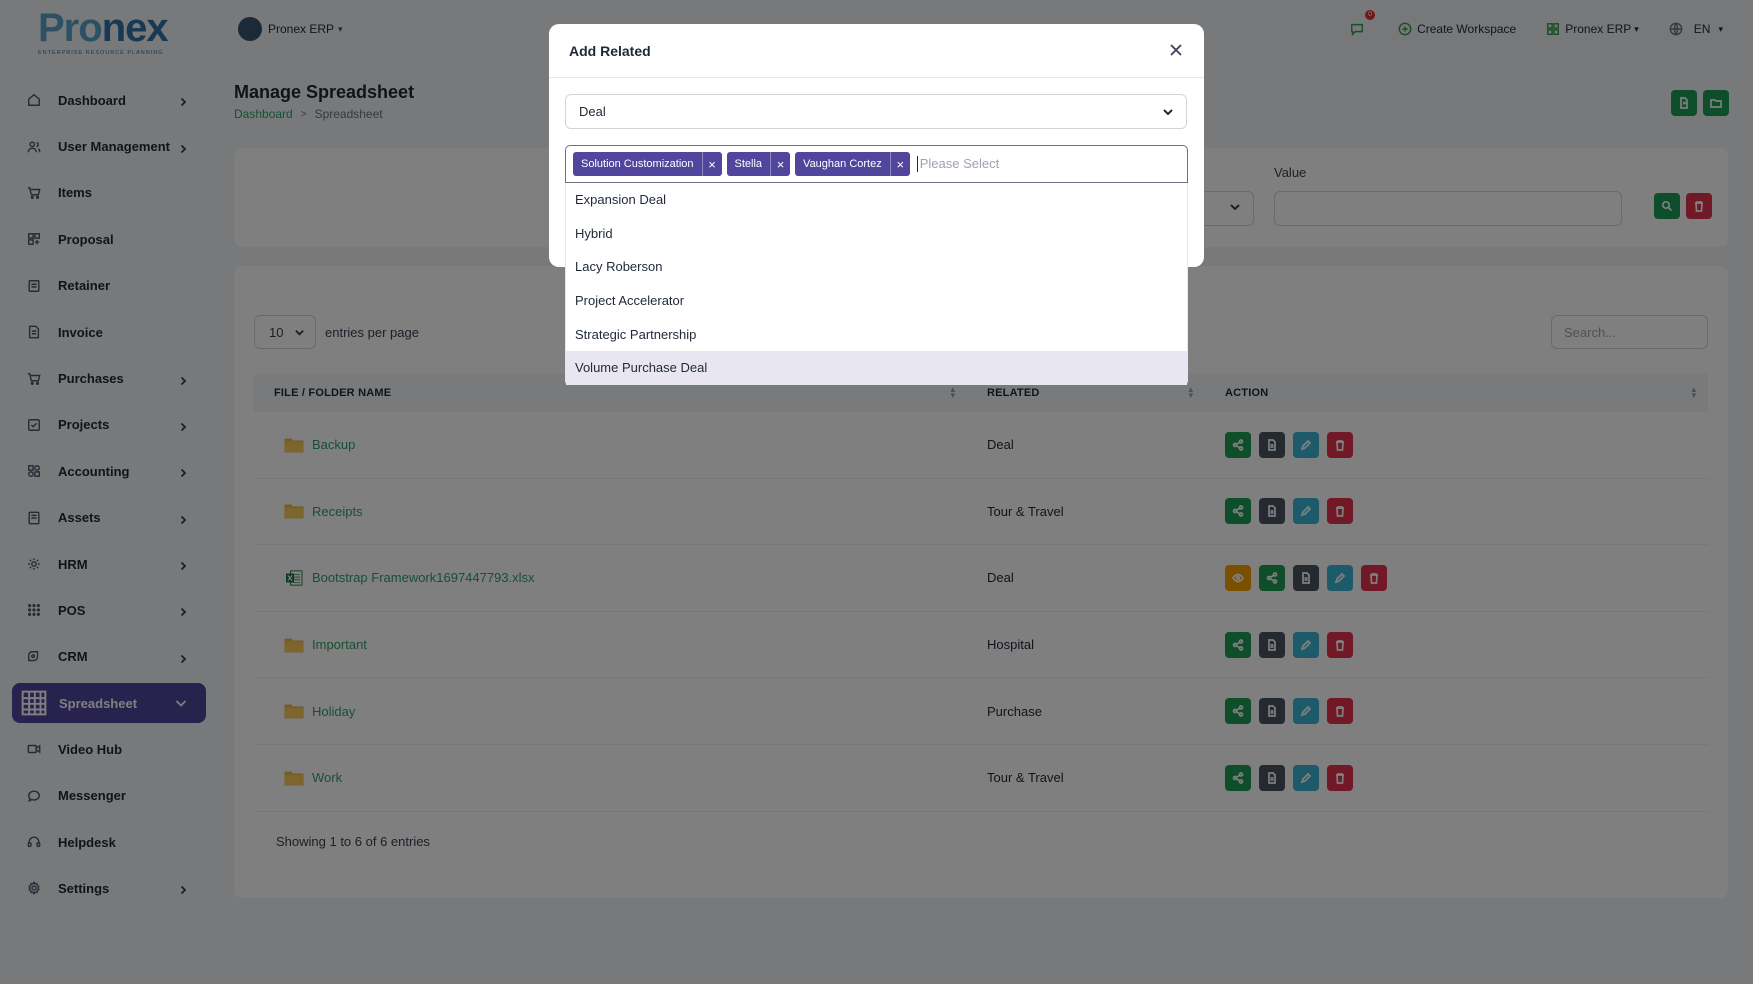 The image size is (1753, 984). I want to click on modal-title: Add Related, so click(610, 50).